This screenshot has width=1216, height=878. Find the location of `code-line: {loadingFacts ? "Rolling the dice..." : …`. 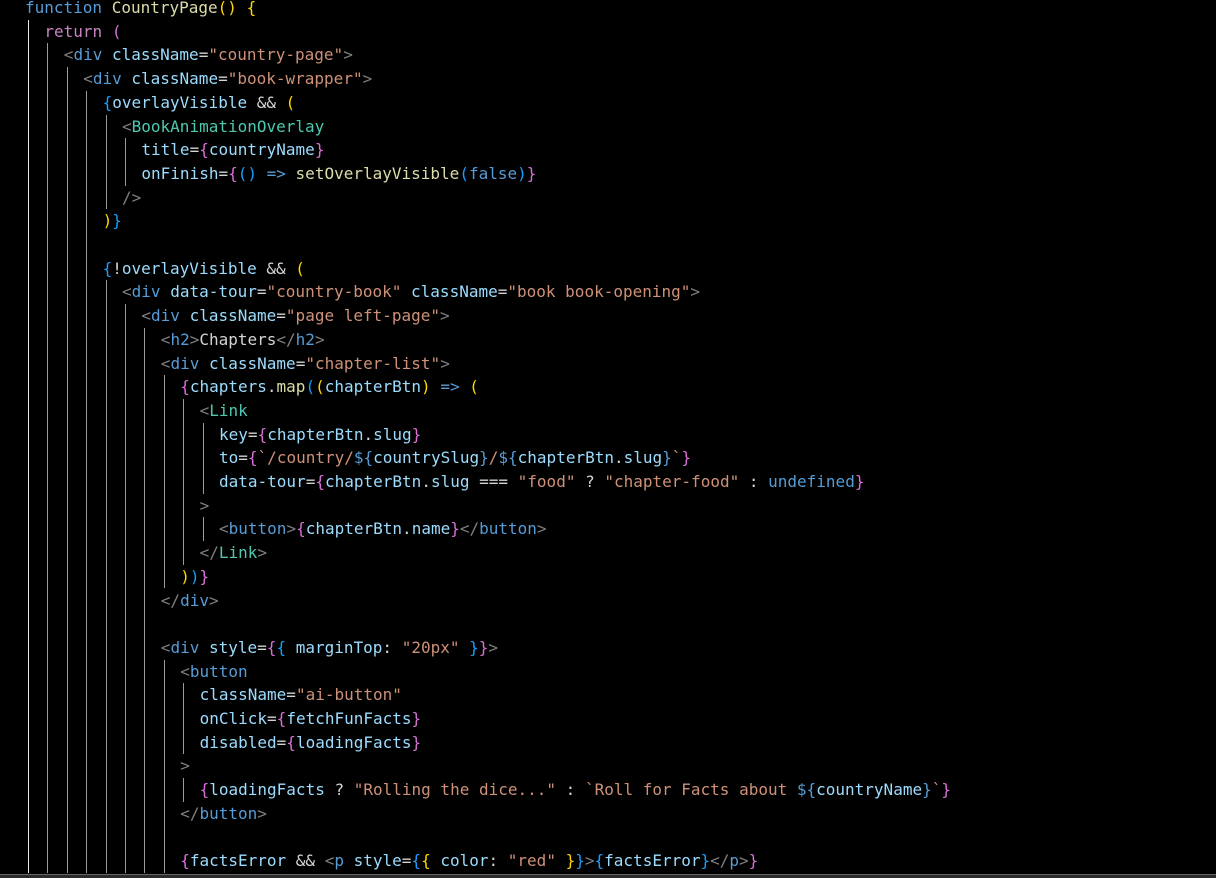

code-line: {loadingFacts ? "Rolling the dice..." : … is located at coordinates (608, 790).